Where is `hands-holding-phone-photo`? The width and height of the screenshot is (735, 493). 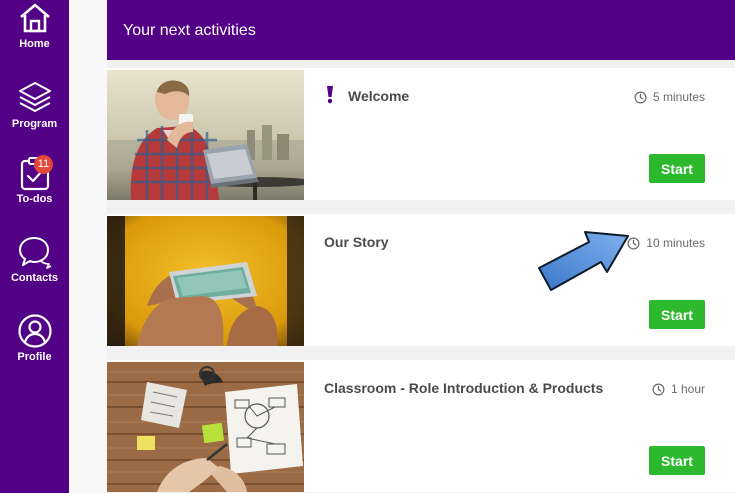 hands-holding-phone-photo is located at coordinates (205, 281).